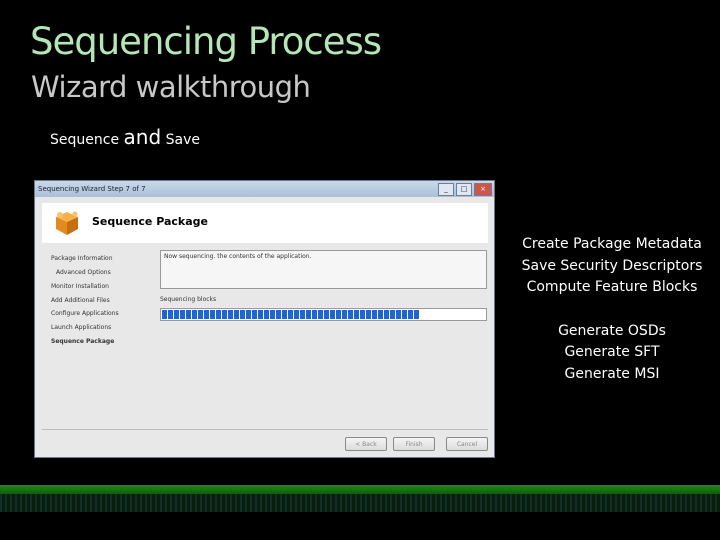 The height and width of the screenshot is (540, 720). I want to click on finish-button: Finish, so click(414, 444).